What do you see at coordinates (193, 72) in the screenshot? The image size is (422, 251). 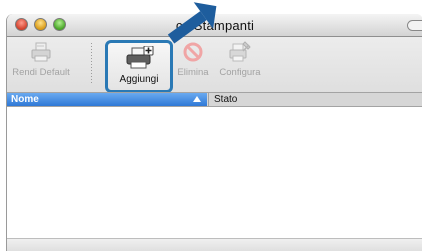 I see `delete-printer-label: Elimina` at bounding box center [193, 72].